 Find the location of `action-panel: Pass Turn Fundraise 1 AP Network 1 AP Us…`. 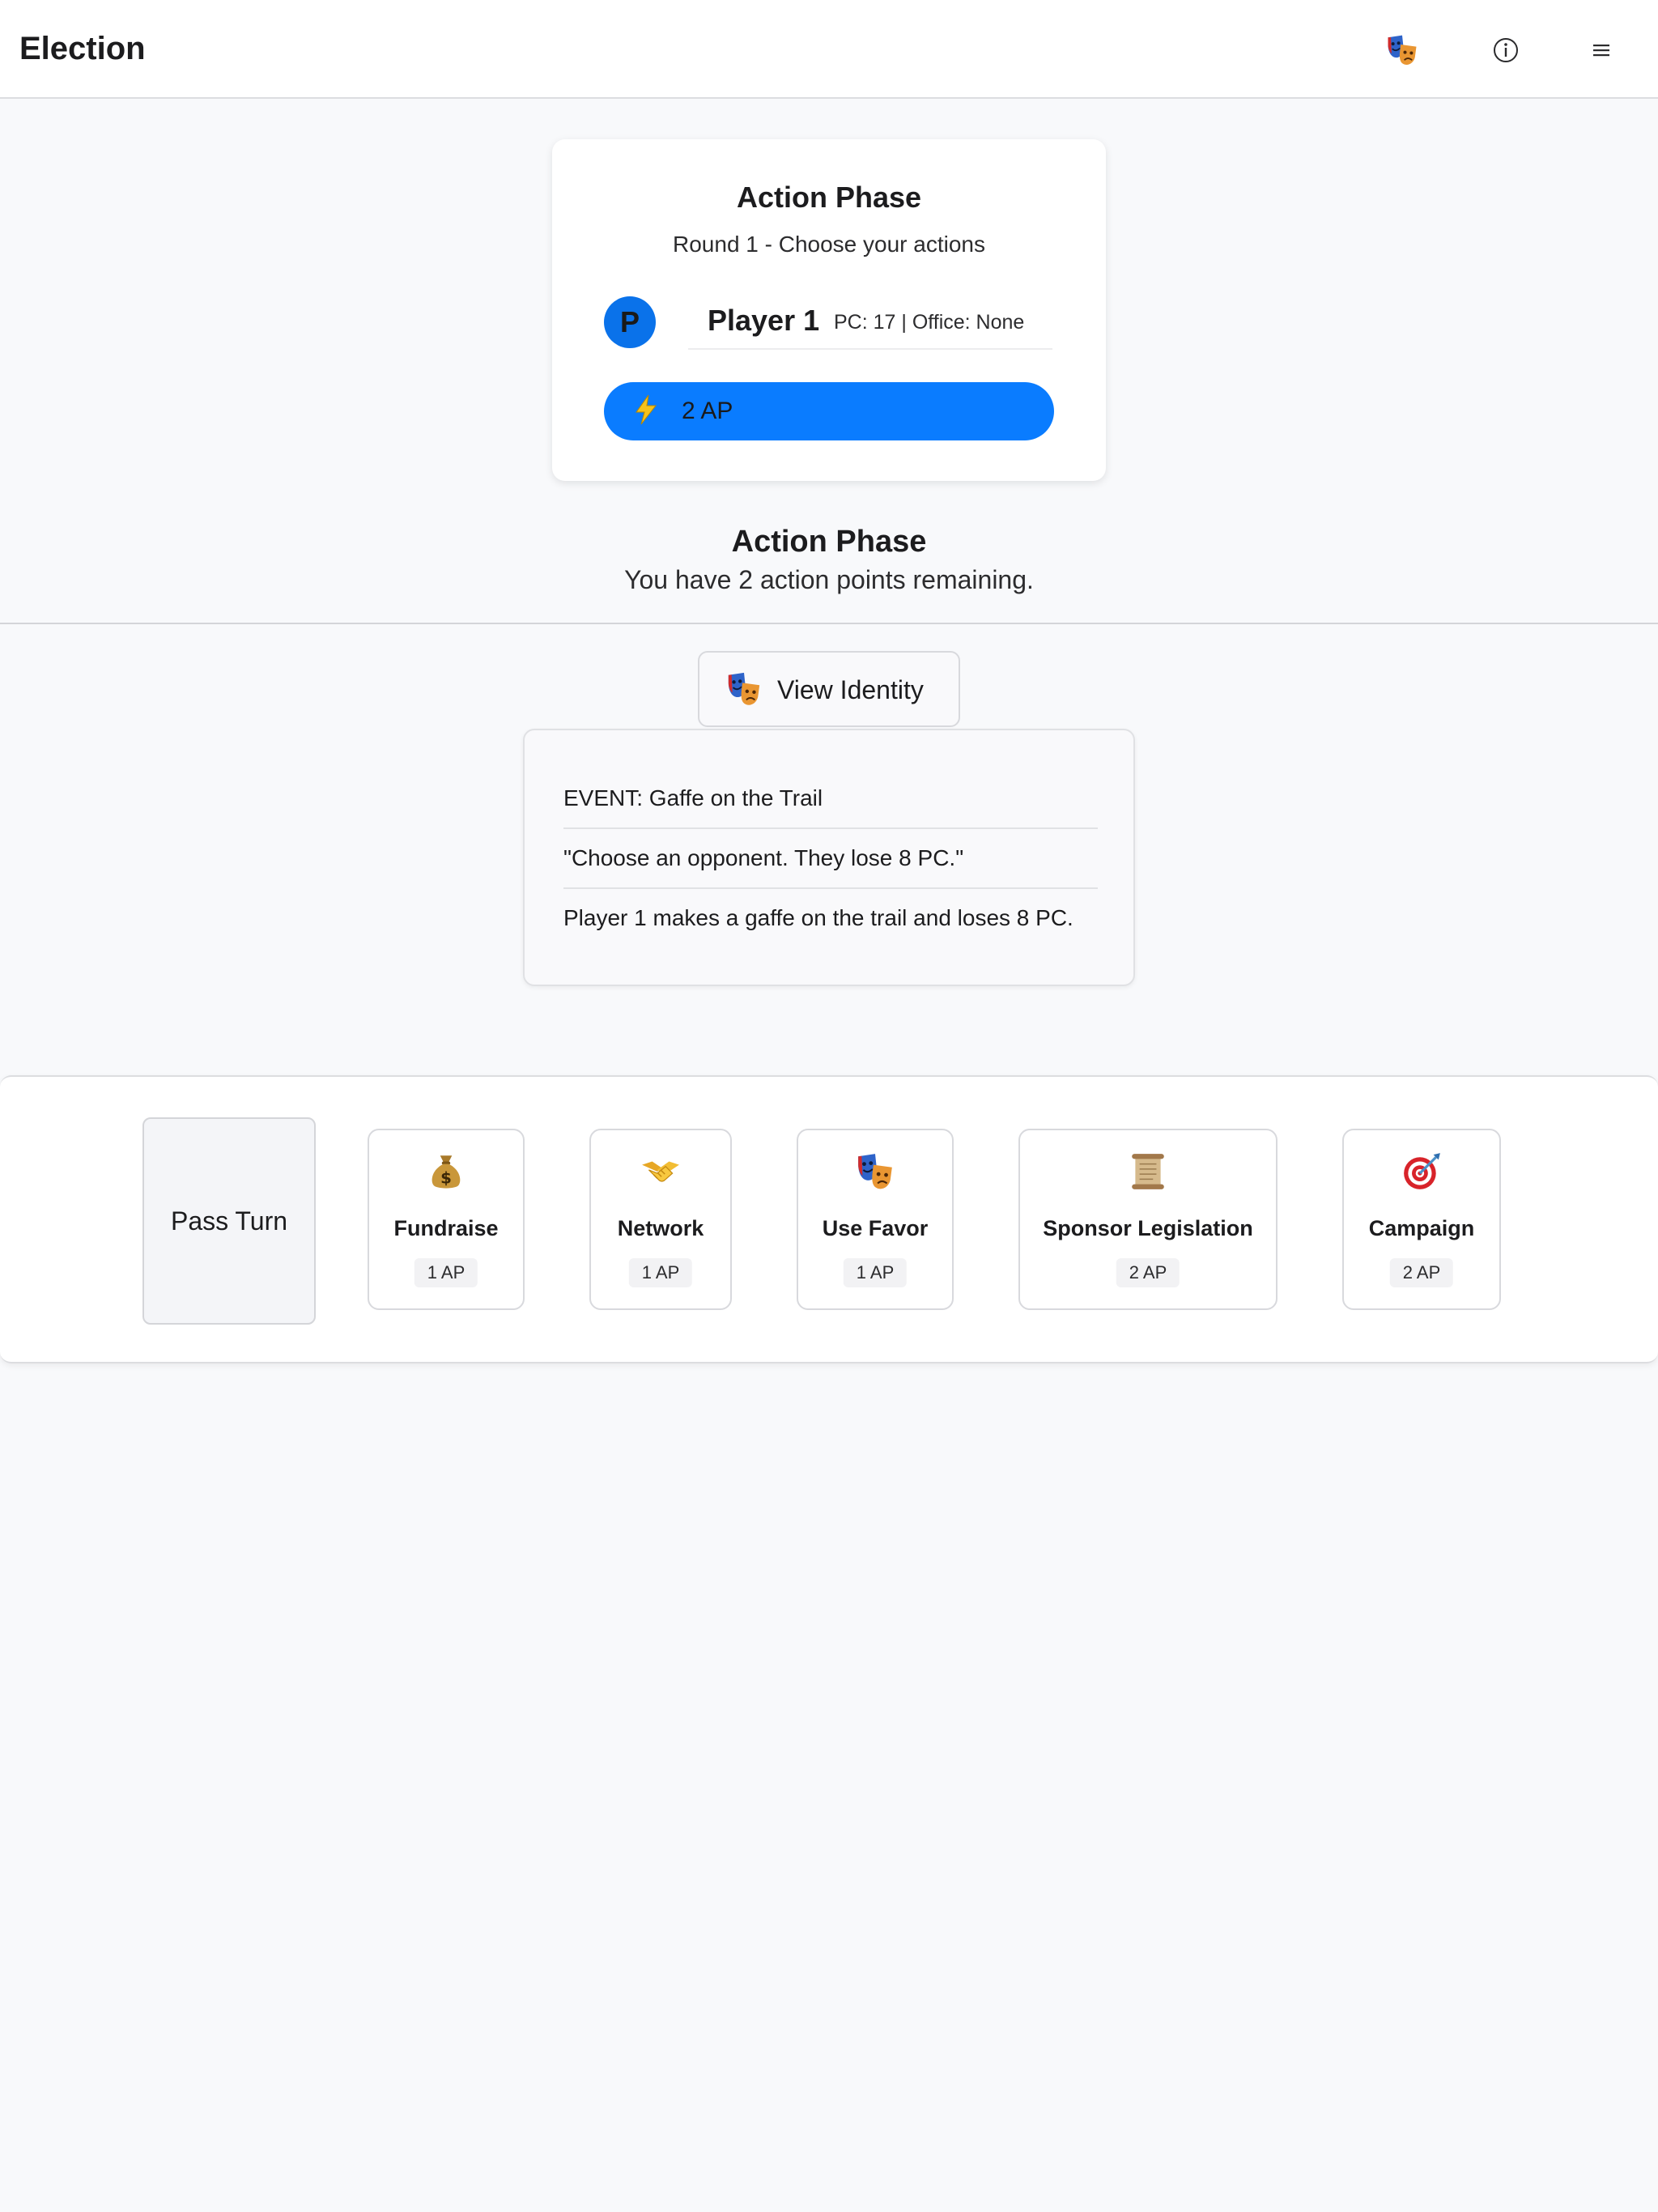

action-panel: Pass Turn Fundraise 1 AP Network 1 AP Us… is located at coordinates (829, 1219).